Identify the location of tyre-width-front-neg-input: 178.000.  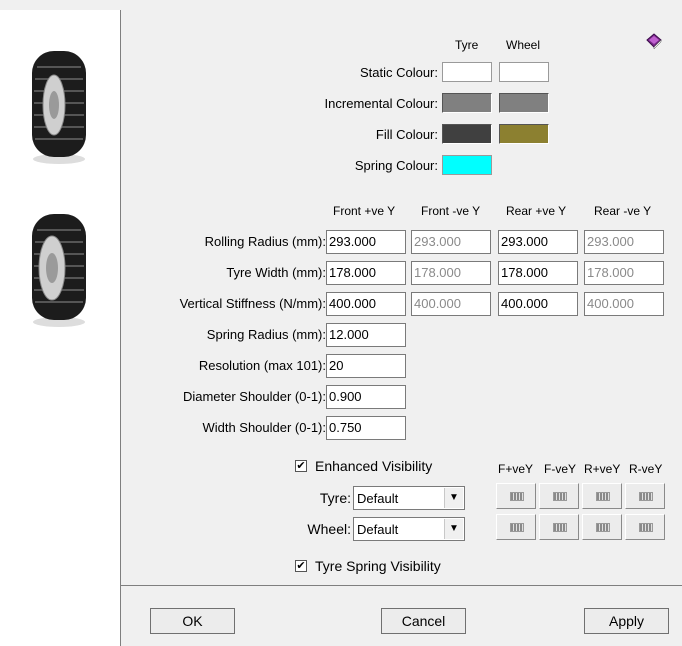
(451, 273).